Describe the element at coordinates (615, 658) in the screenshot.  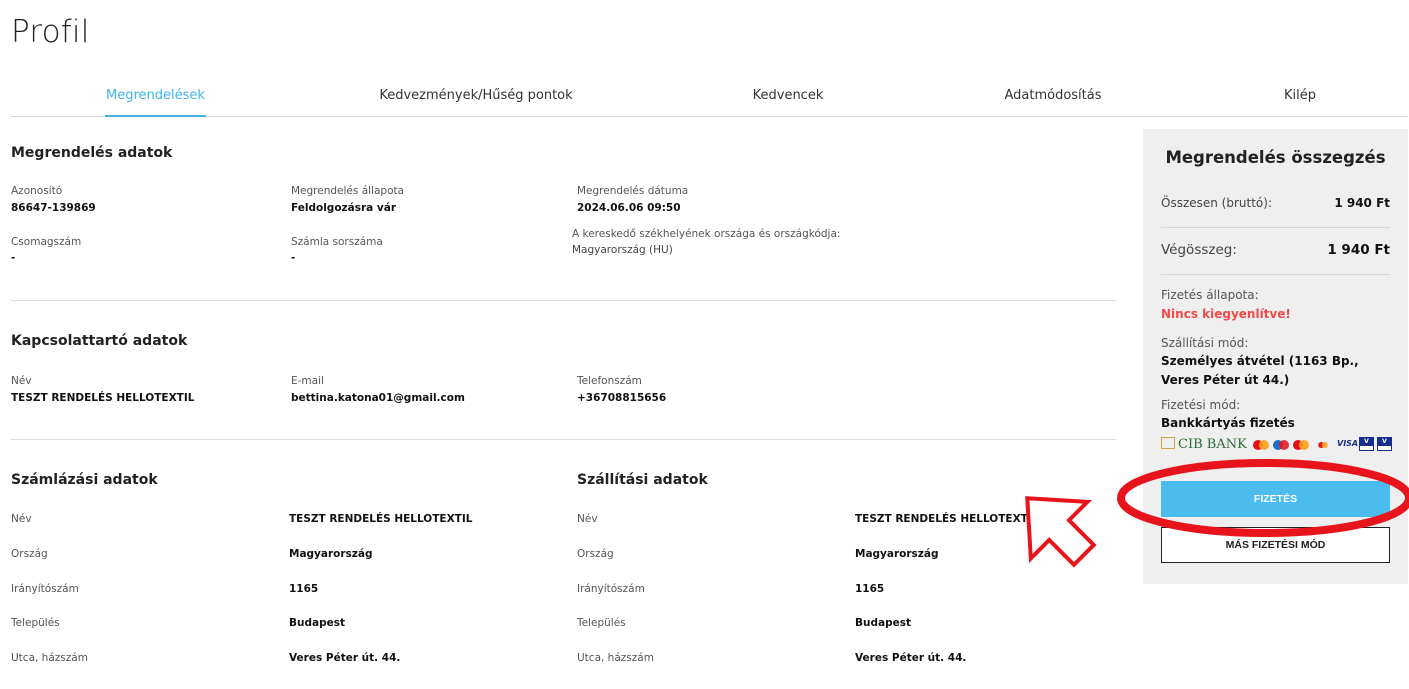
I see `shipping-row-label: Utca, házszám` at that location.